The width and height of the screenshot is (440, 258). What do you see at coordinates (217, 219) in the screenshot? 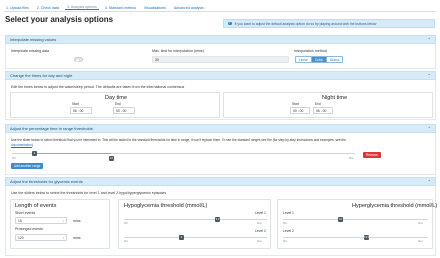
I see `hypo-level1-handle: 3.9` at bounding box center [217, 219].